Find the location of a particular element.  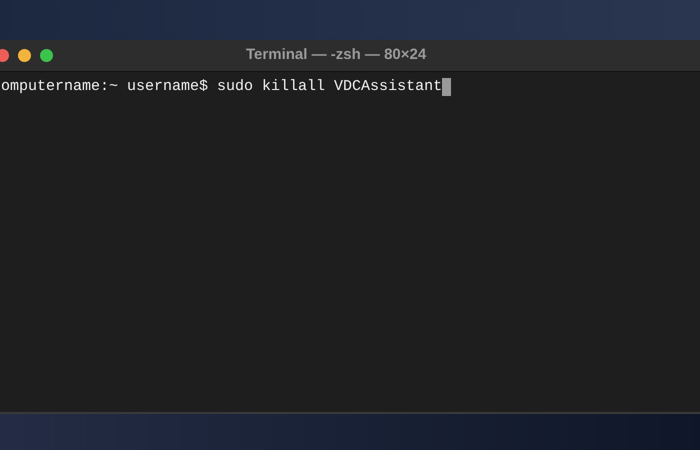

command-line: omputername:~ username$ sudo killall VDCAssistant is located at coordinates (221, 86).